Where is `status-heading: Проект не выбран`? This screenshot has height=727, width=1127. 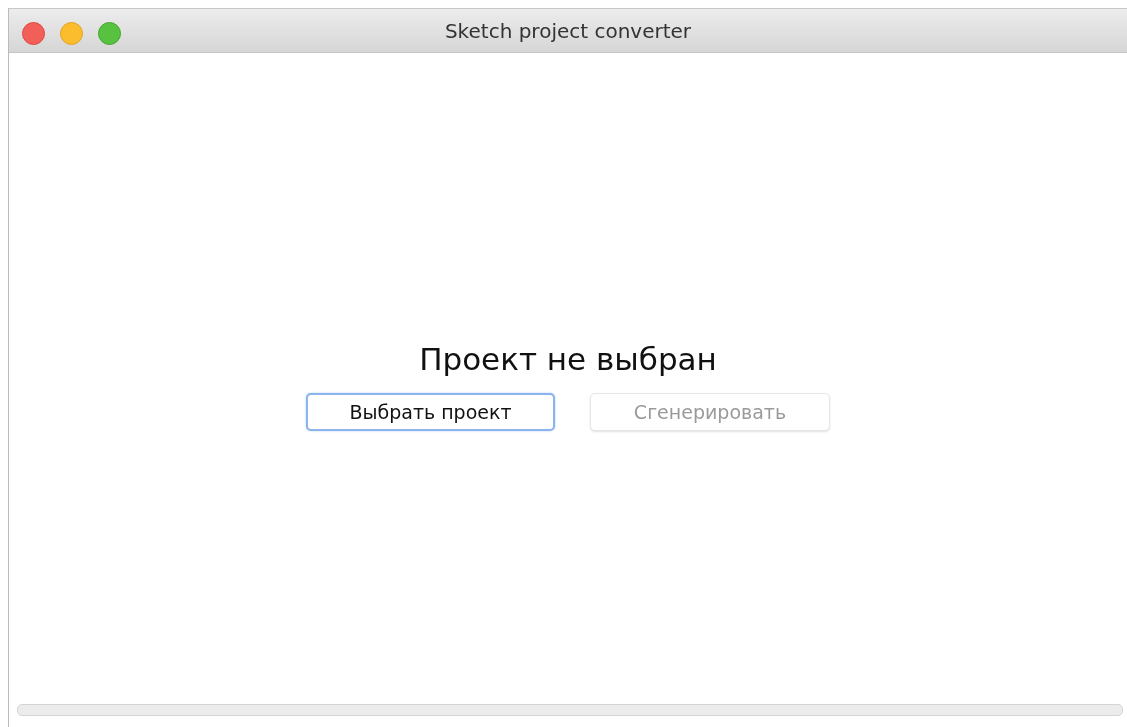 status-heading: Проект не выбран is located at coordinates (568, 358).